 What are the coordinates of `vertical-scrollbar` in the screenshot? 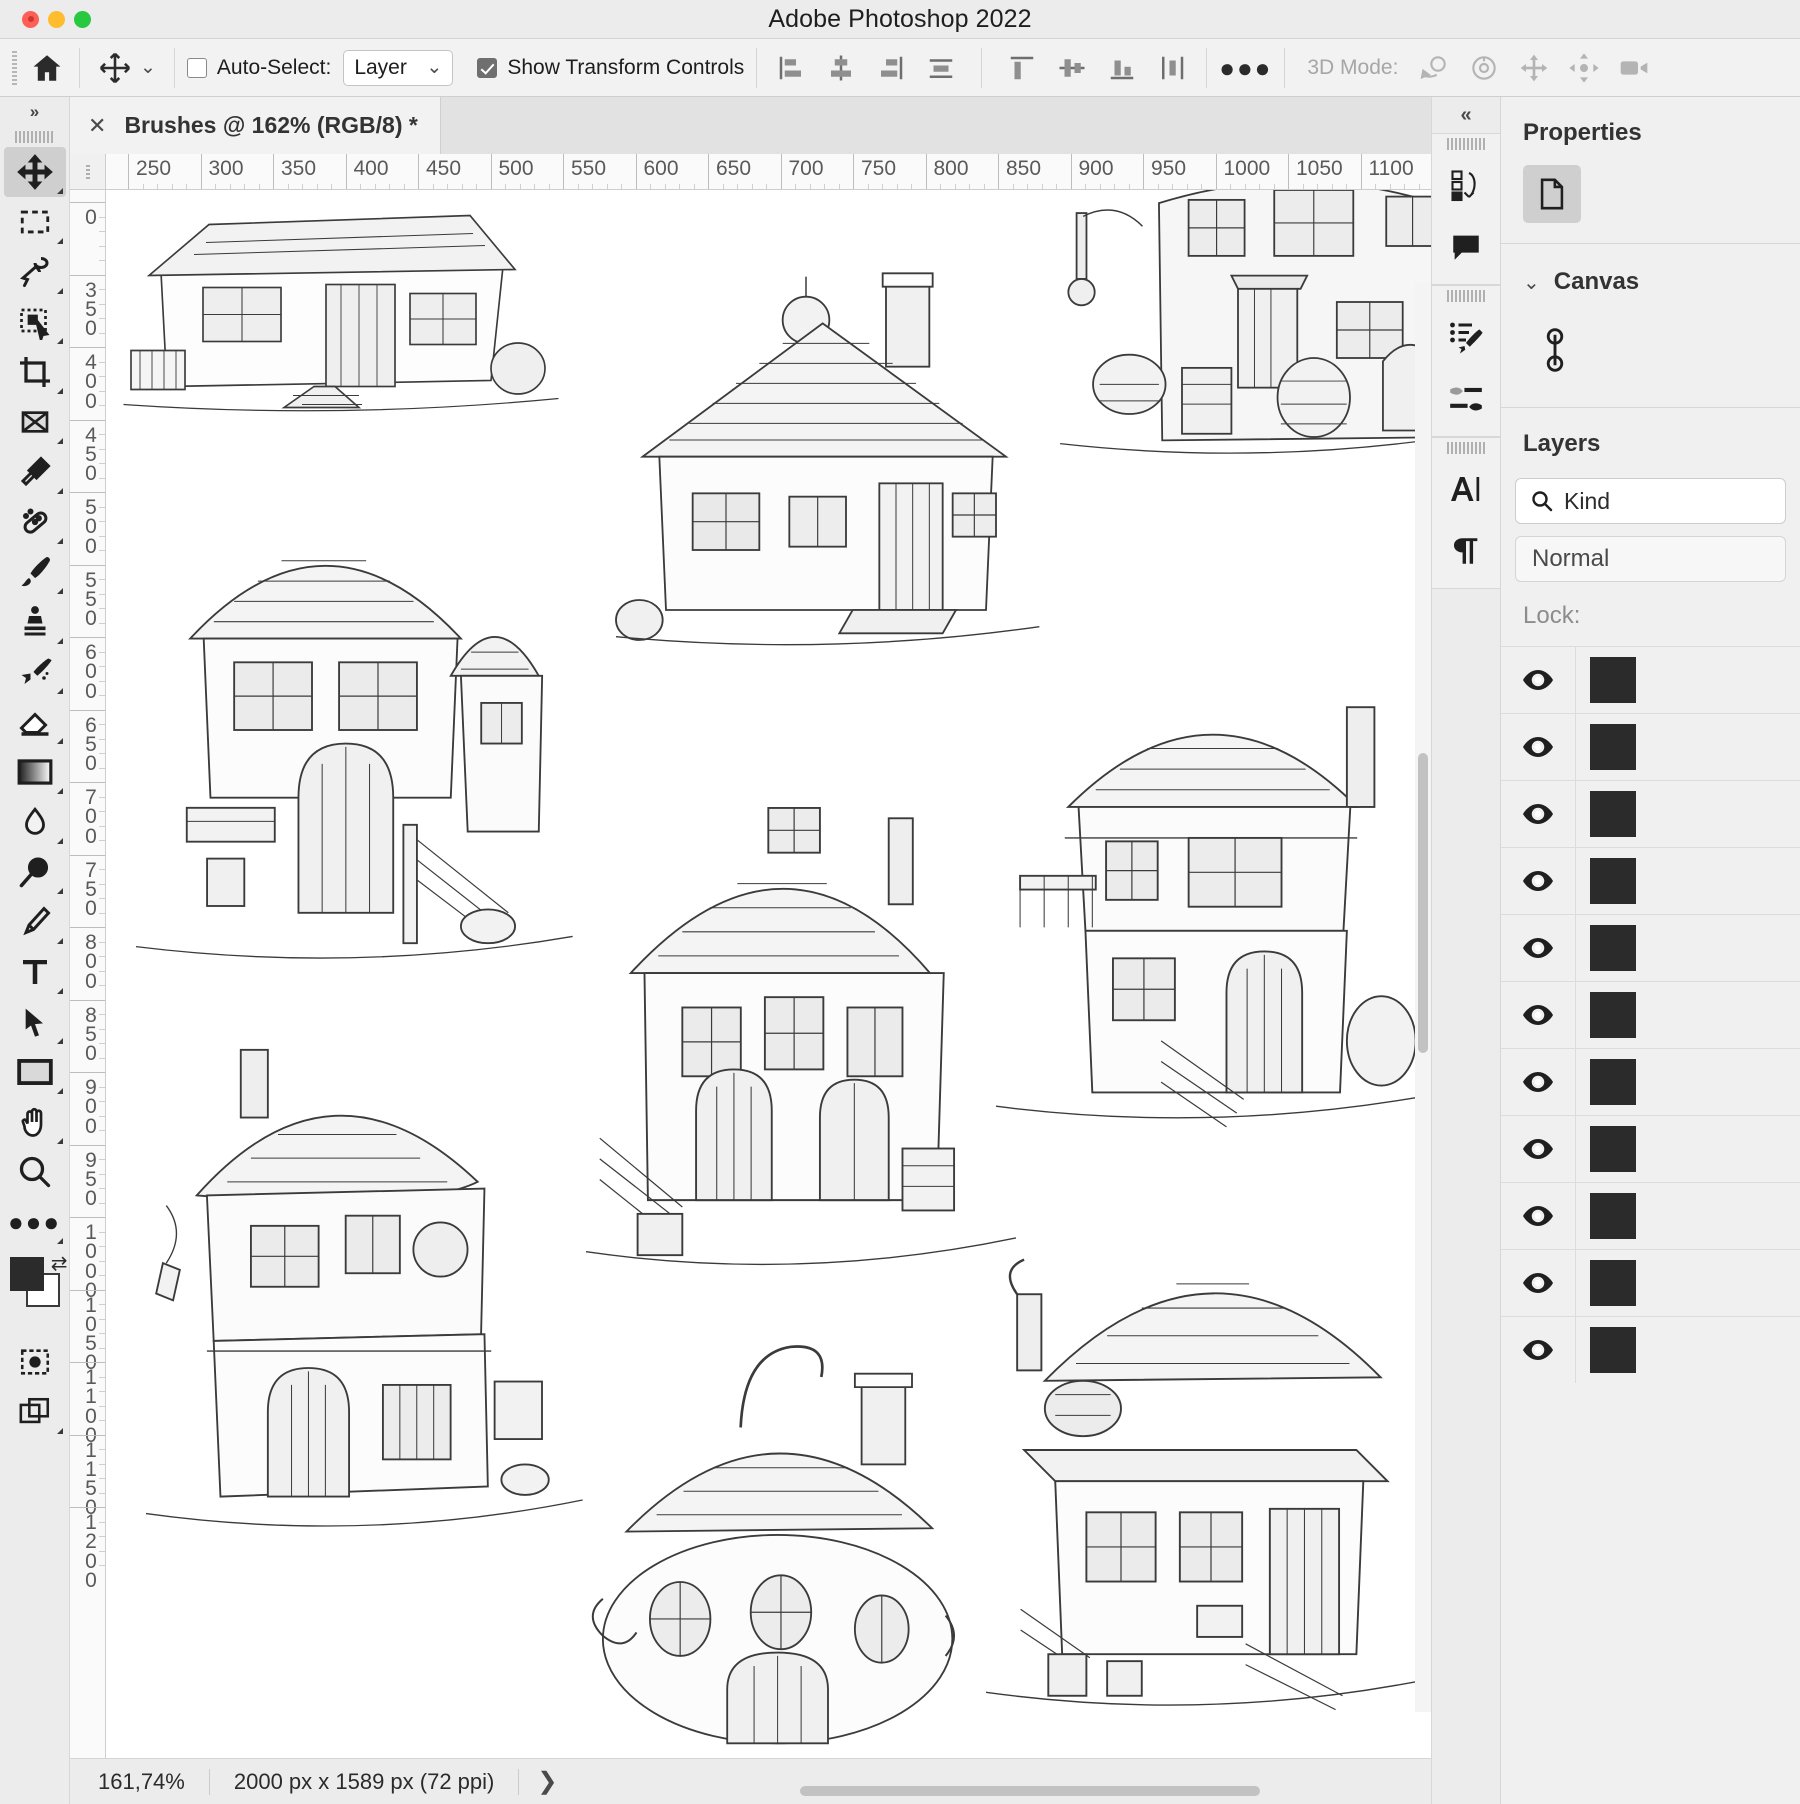 It's located at (1423, 997).